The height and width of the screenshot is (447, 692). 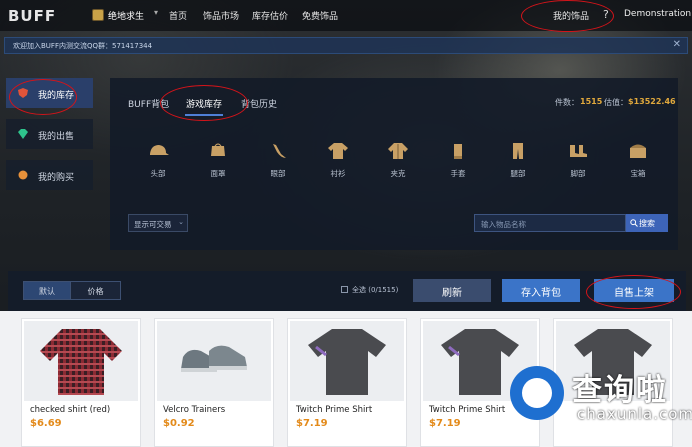 I want to click on user-menu: Demonstration, so click(x=657, y=14).